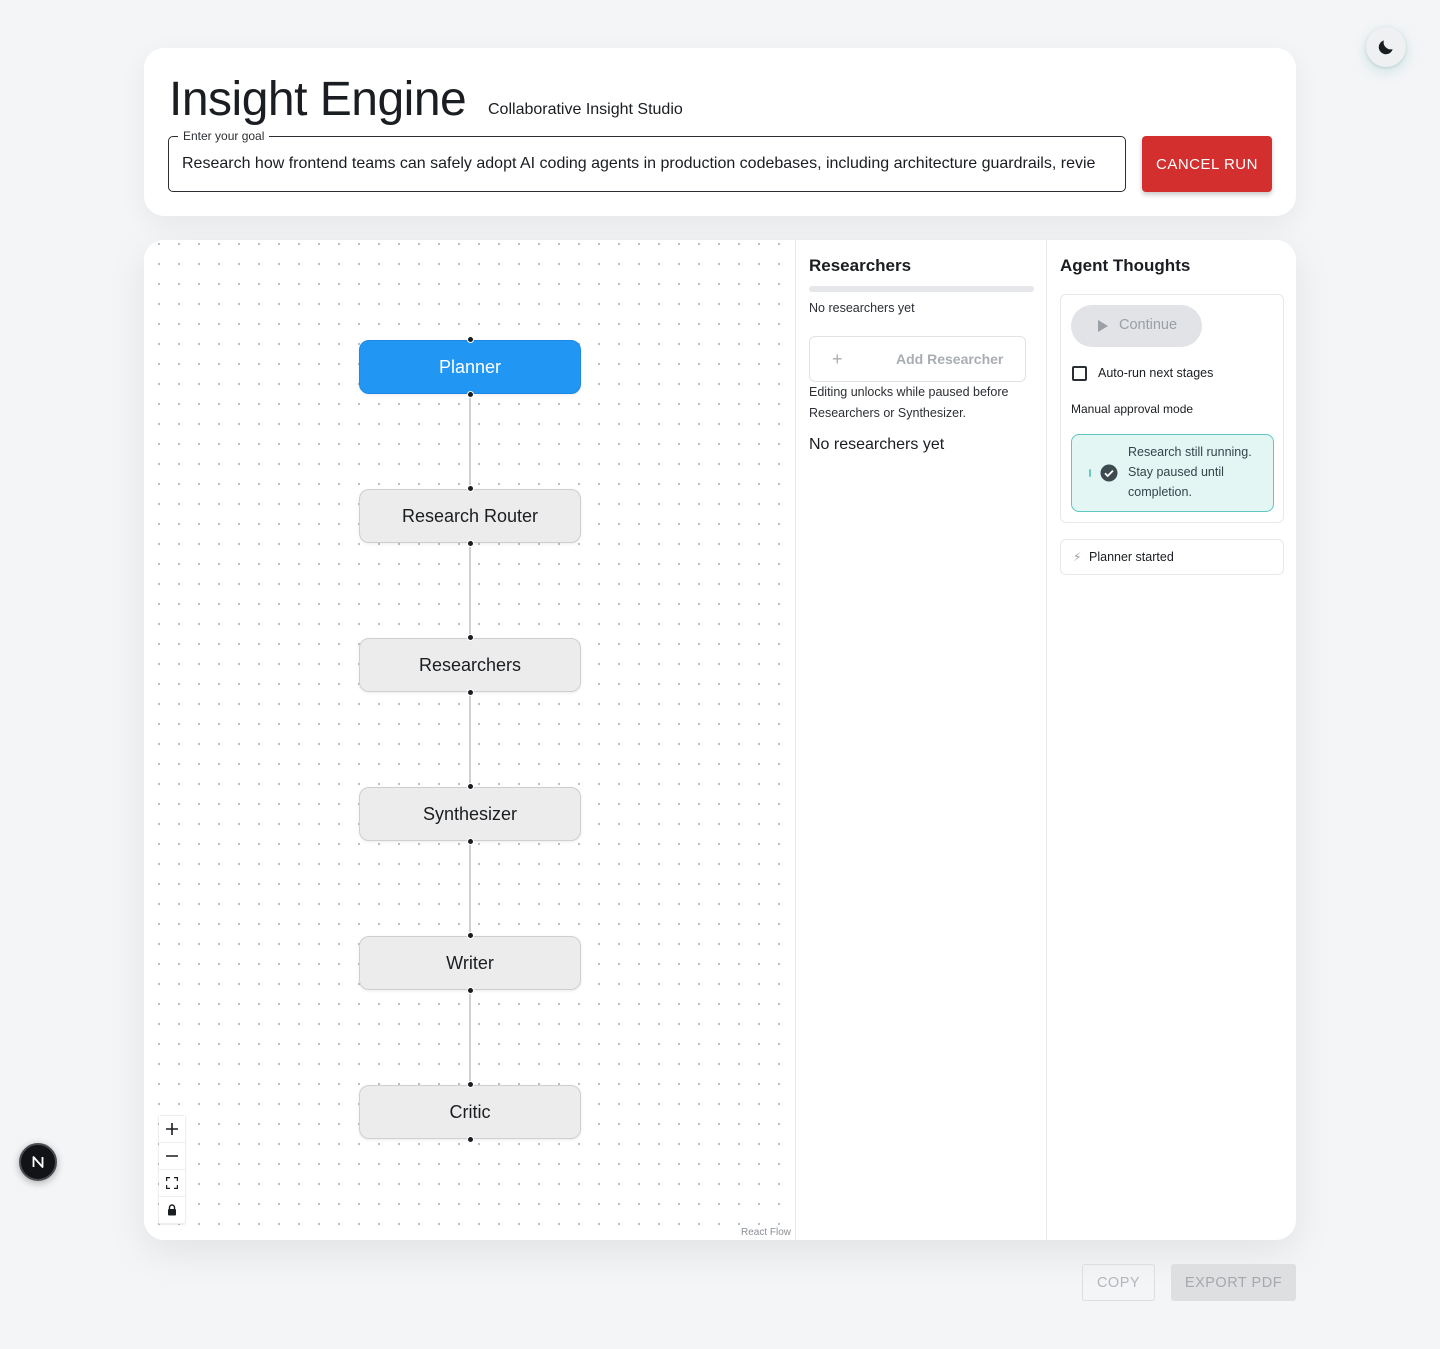 The height and width of the screenshot is (1349, 1440). I want to click on app-title: Insight Engine, so click(318, 99).